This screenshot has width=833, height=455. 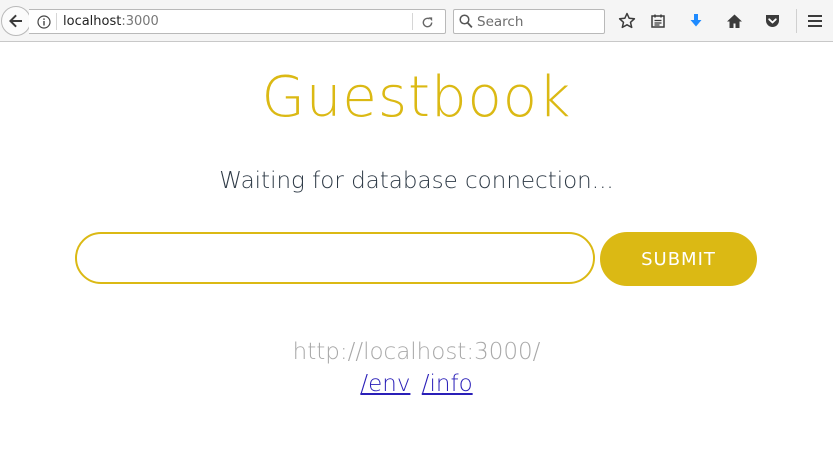 I want to click on back-arrow-icon, so click(x=15, y=21).